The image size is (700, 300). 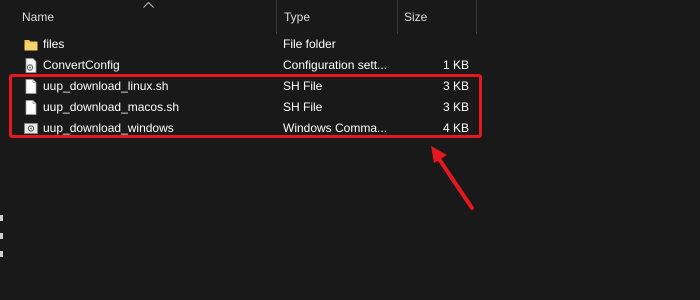 What do you see at coordinates (416, 17) in the screenshot?
I see `column-header-size-label: Size` at bounding box center [416, 17].